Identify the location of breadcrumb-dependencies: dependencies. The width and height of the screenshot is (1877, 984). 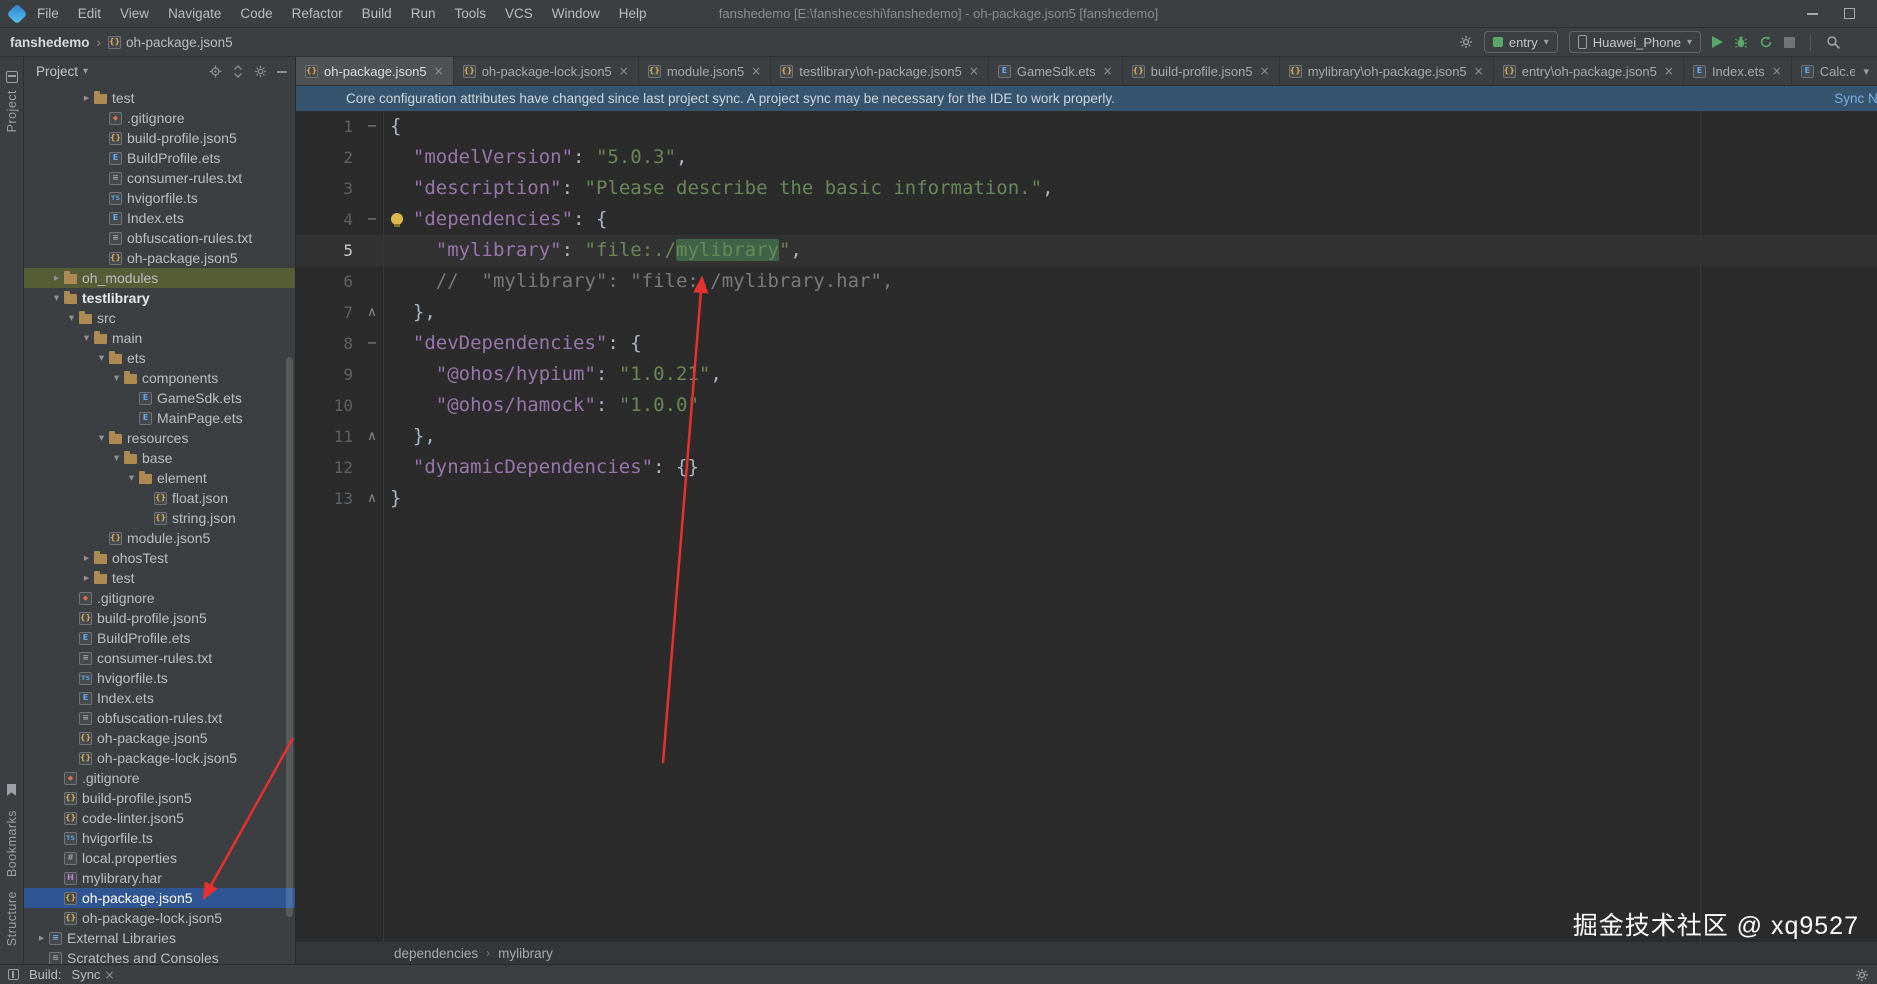
(436, 953).